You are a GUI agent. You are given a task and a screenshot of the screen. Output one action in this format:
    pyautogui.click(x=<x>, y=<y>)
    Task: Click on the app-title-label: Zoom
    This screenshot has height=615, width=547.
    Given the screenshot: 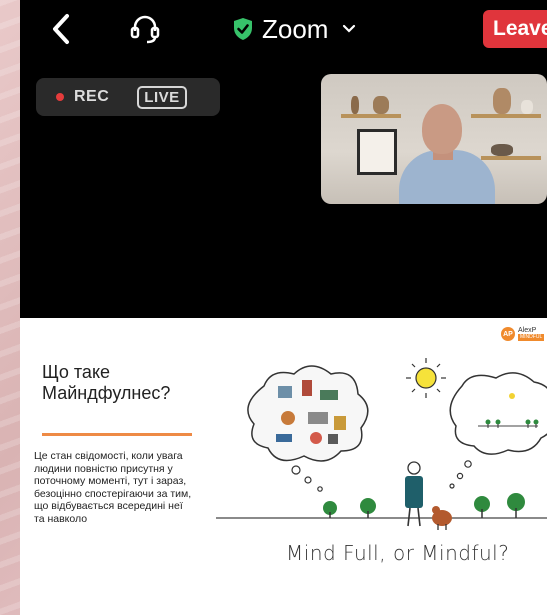 What is the action you would take?
    pyautogui.click(x=295, y=28)
    